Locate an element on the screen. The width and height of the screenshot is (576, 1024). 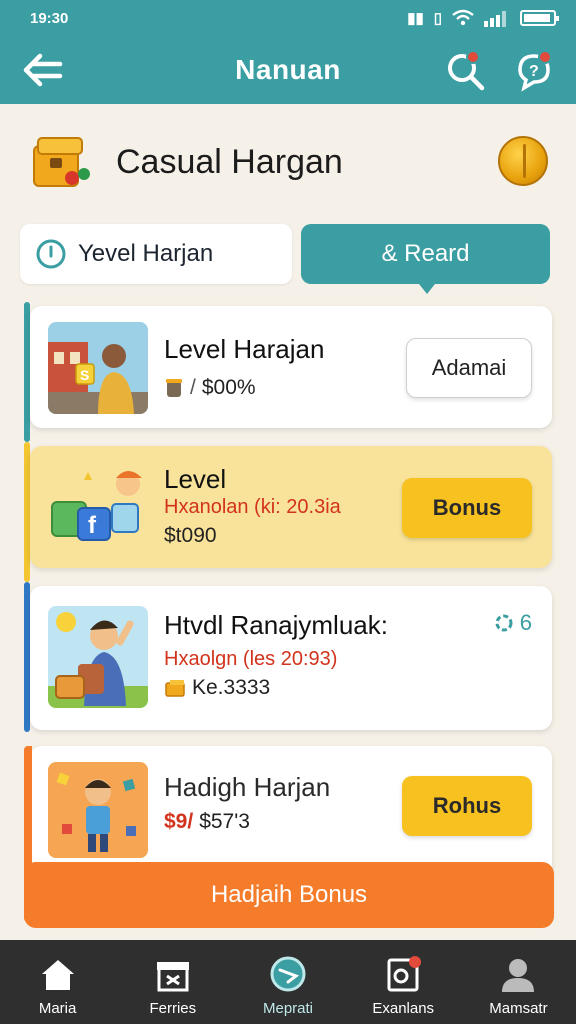
gear-icon is located at coordinates (504, 623).